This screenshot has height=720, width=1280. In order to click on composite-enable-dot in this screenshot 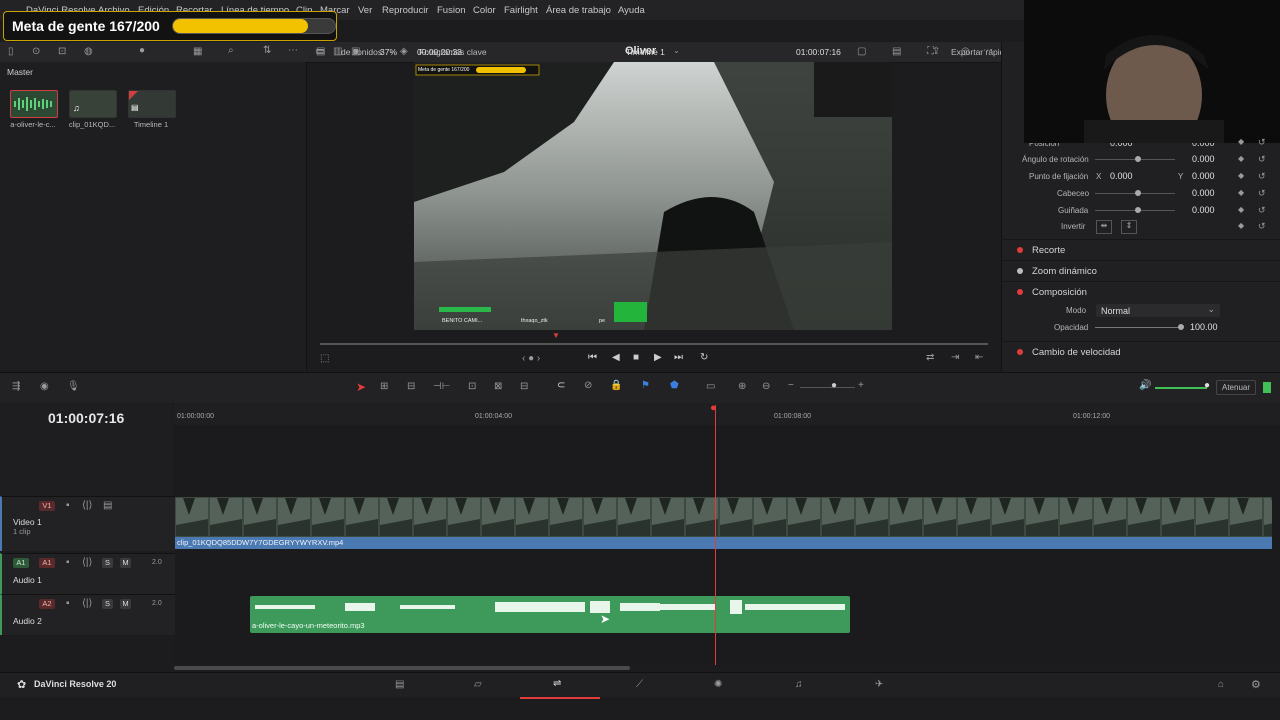, I will do `click(1020, 292)`.